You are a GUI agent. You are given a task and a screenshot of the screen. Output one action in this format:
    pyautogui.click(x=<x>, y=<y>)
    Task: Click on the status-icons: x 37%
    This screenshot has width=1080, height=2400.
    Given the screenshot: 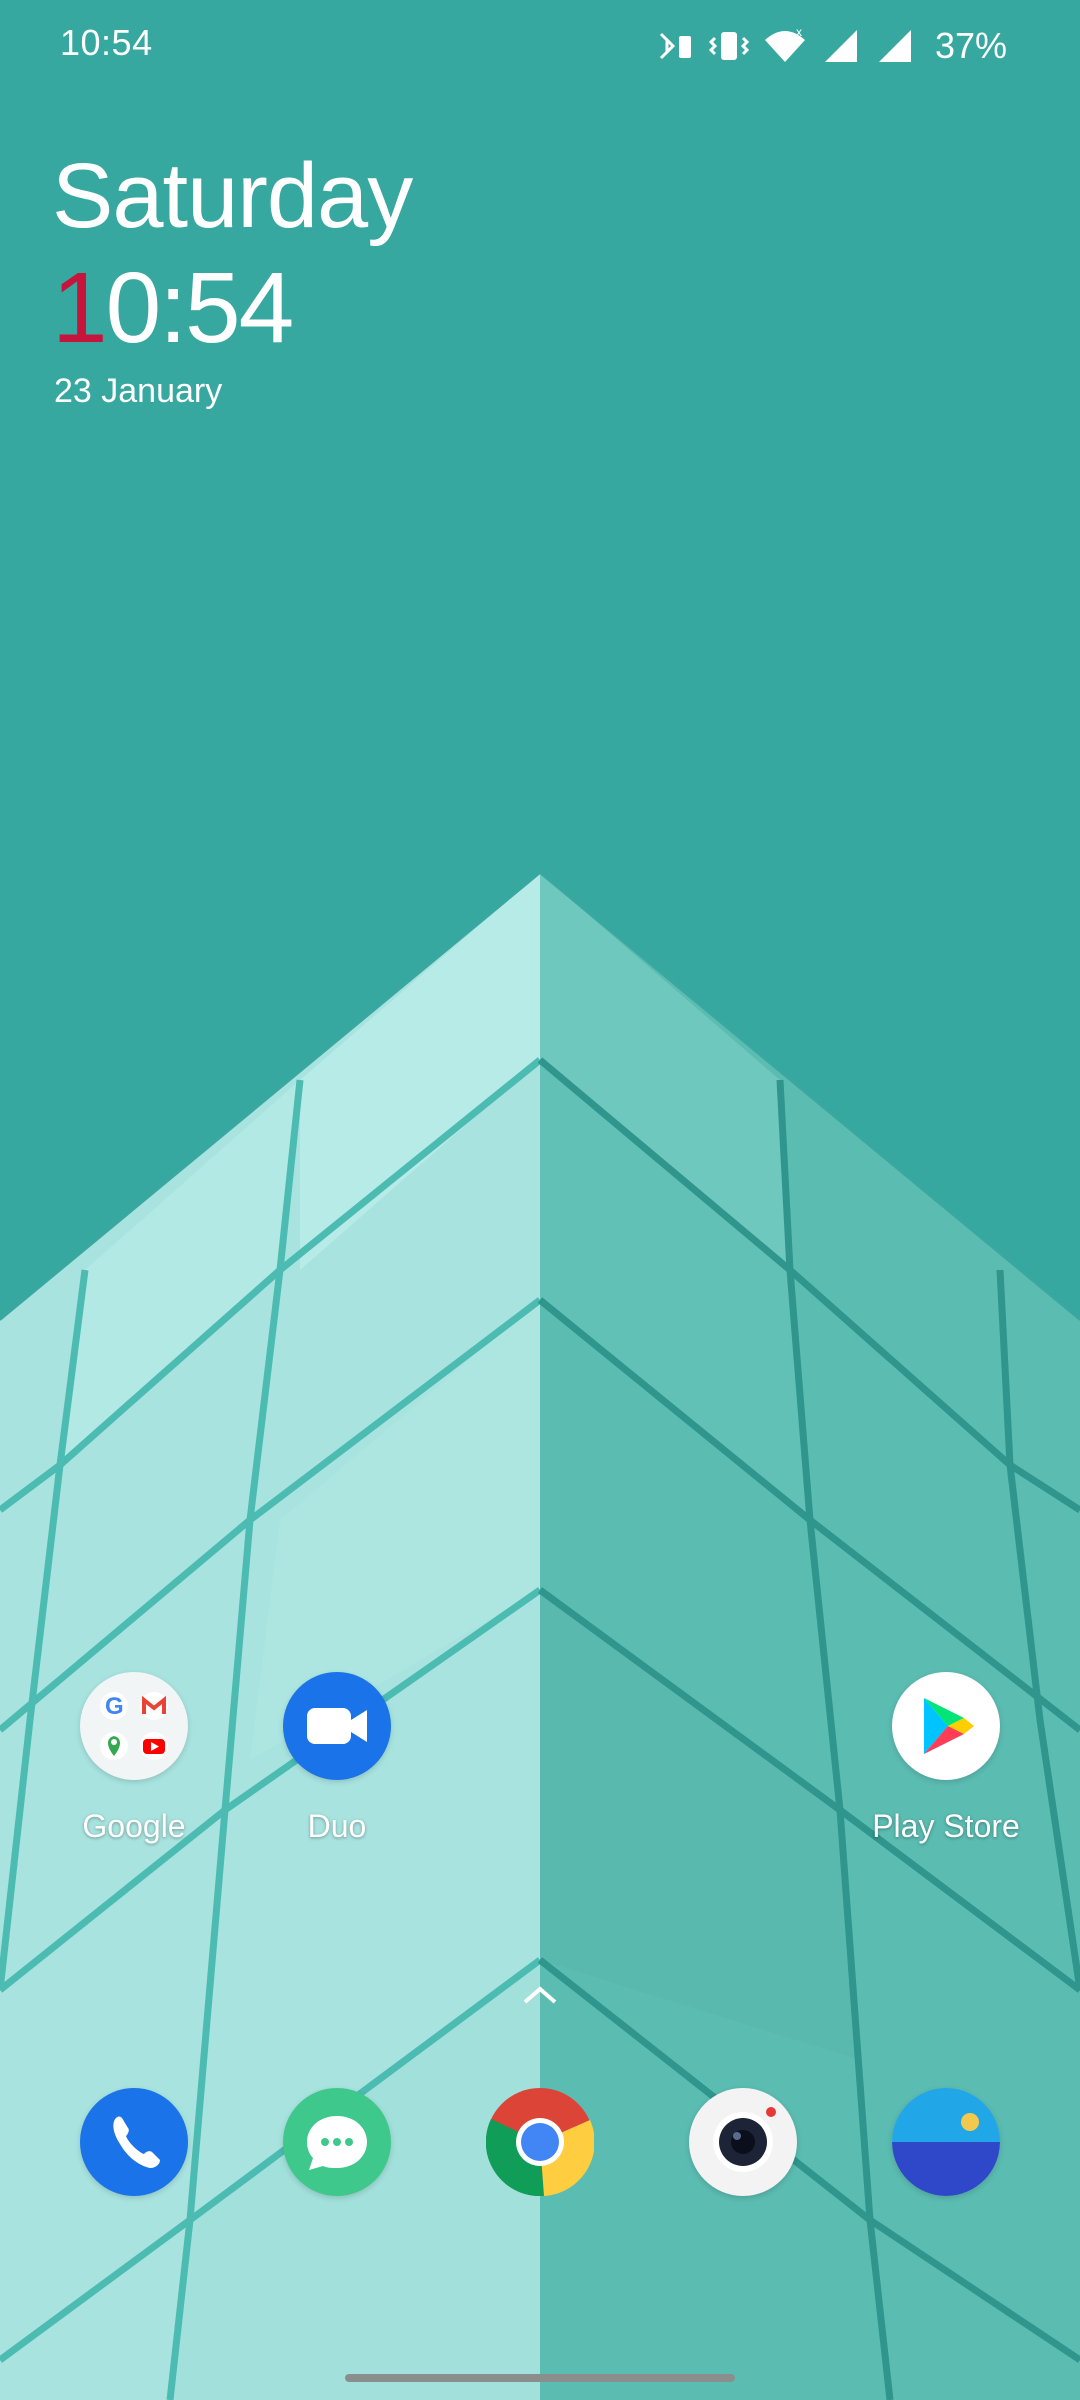 What is the action you would take?
    pyautogui.click(x=860, y=46)
    